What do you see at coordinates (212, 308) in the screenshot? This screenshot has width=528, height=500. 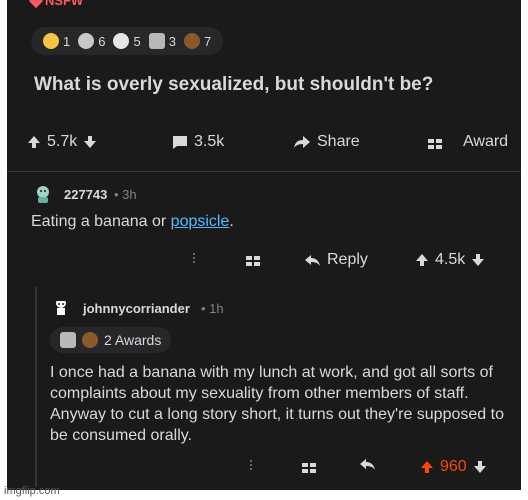 I see `comment-timestamp: • 1h` at bounding box center [212, 308].